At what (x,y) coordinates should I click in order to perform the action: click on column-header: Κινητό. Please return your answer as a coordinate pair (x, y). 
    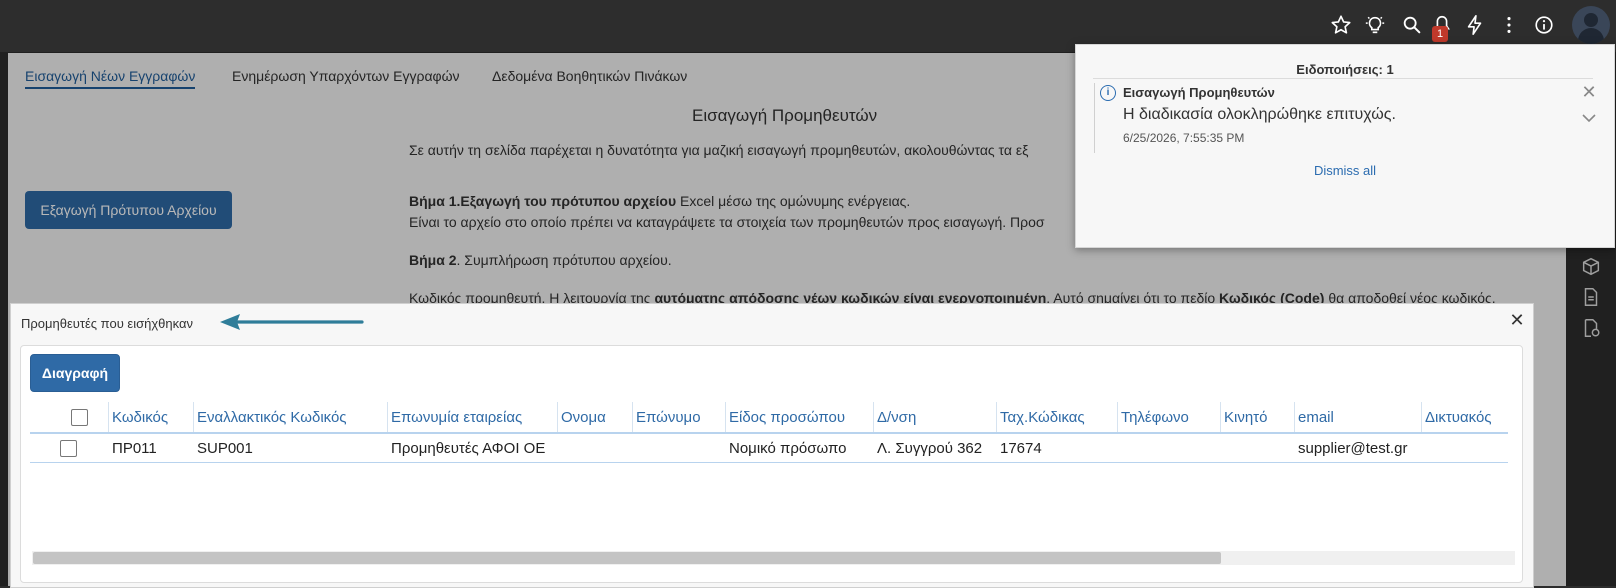
    Looking at the image, I should click on (1257, 417).